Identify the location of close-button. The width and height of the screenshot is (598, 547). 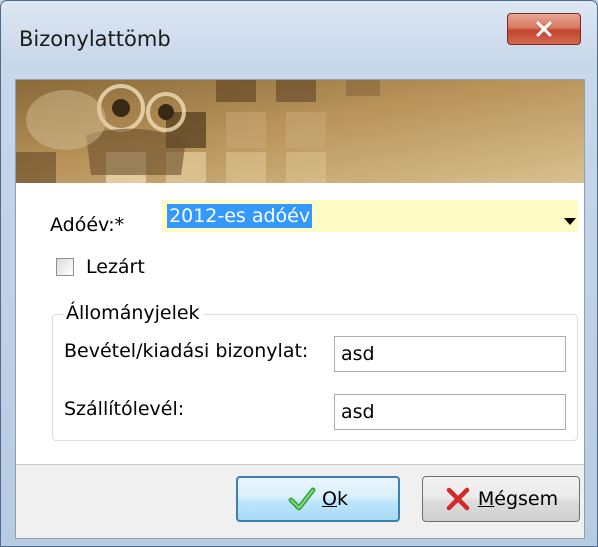
(544, 29).